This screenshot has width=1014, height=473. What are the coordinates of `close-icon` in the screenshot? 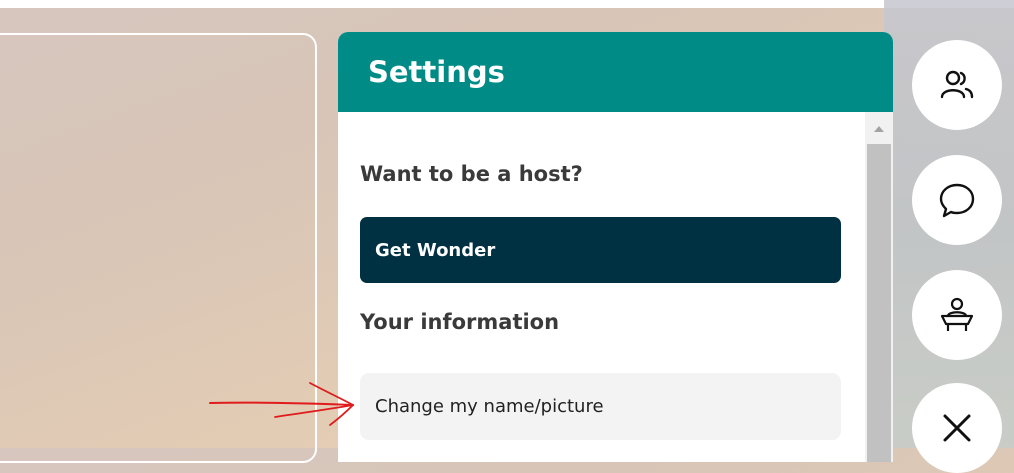 It's located at (957, 428).